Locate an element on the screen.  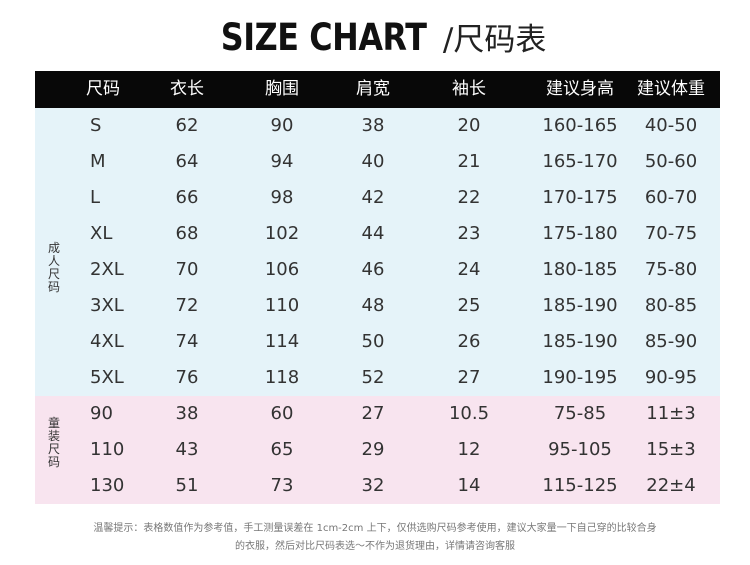
cell-weight: 70-75 is located at coordinates (671, 233).